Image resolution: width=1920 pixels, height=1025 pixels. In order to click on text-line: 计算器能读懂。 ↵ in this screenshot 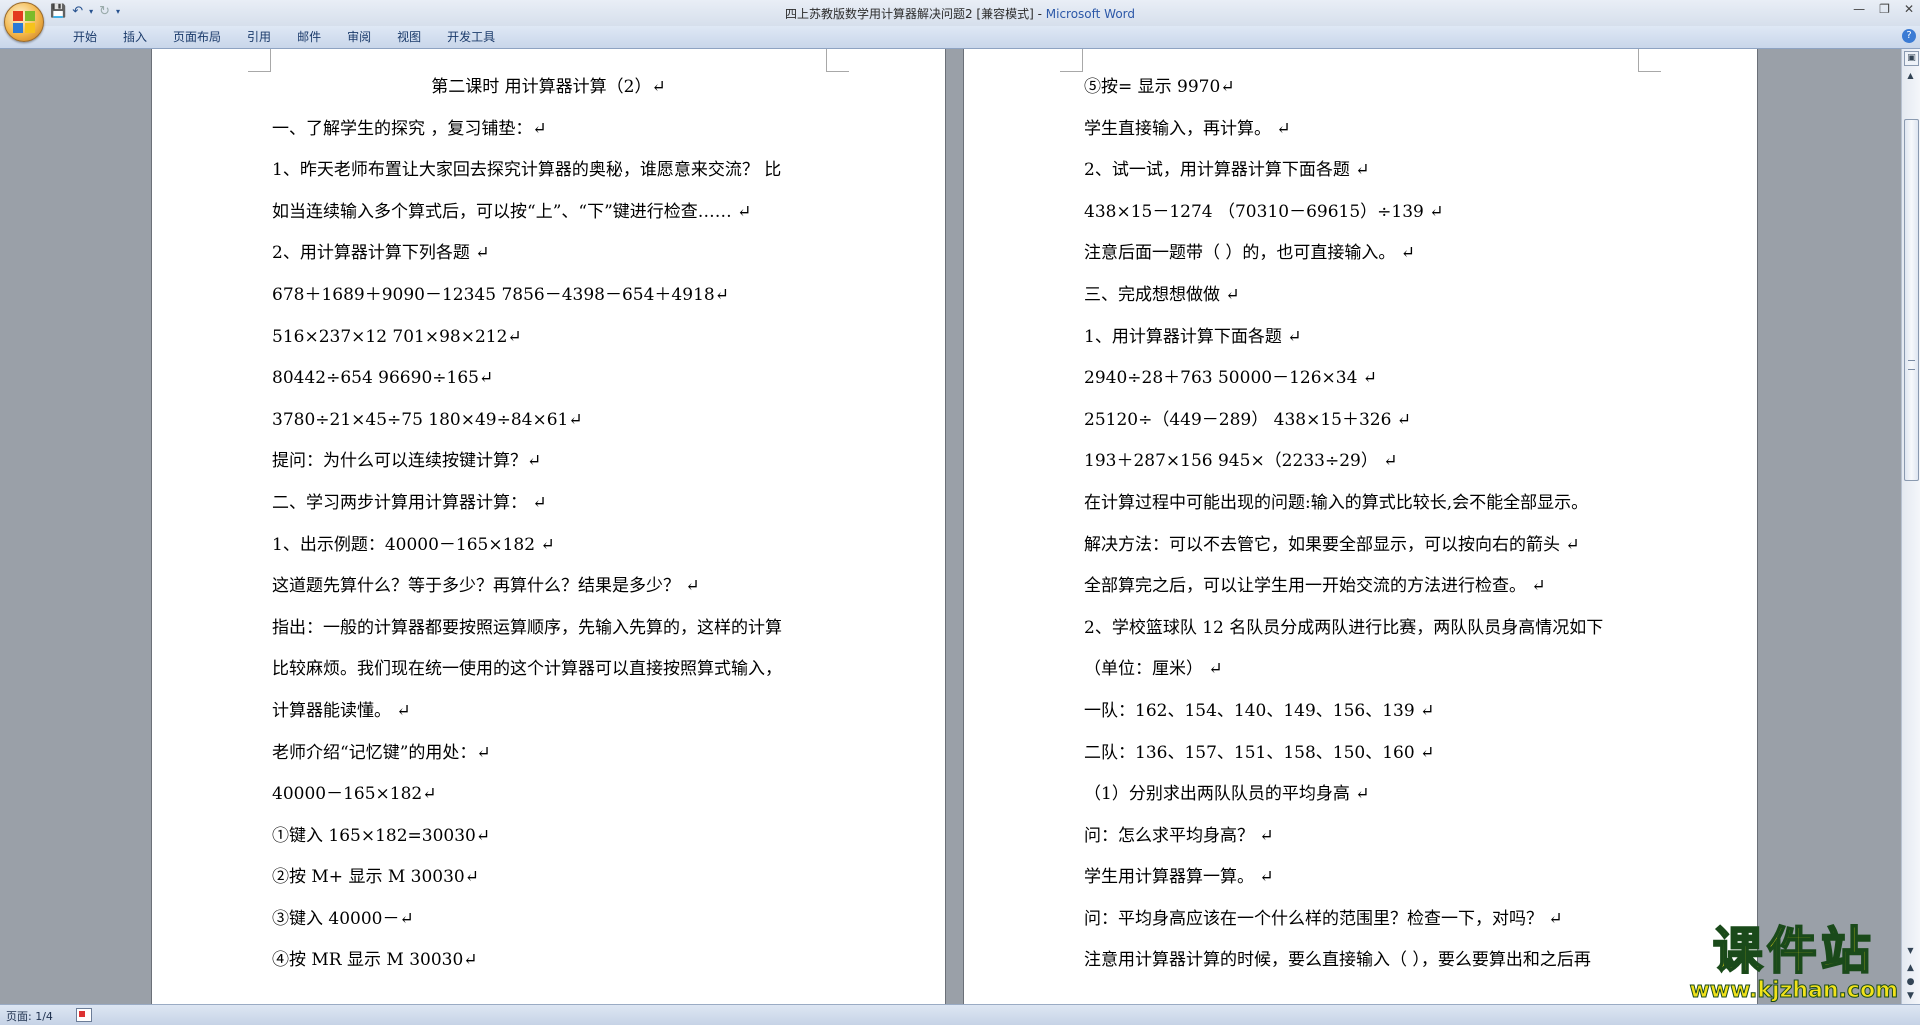, I will do `click(552, 712)`.